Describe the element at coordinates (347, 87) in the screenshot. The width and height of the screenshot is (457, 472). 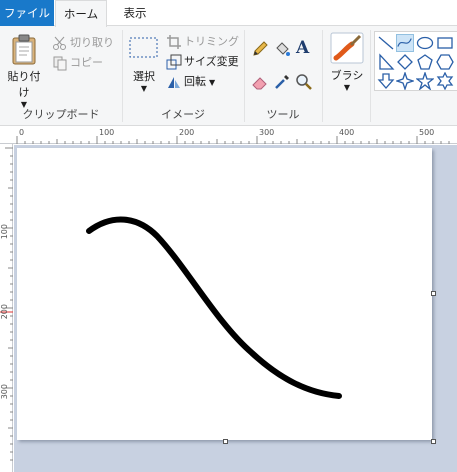
I see `brushes-dropdown-arrow: ▼` at that location.